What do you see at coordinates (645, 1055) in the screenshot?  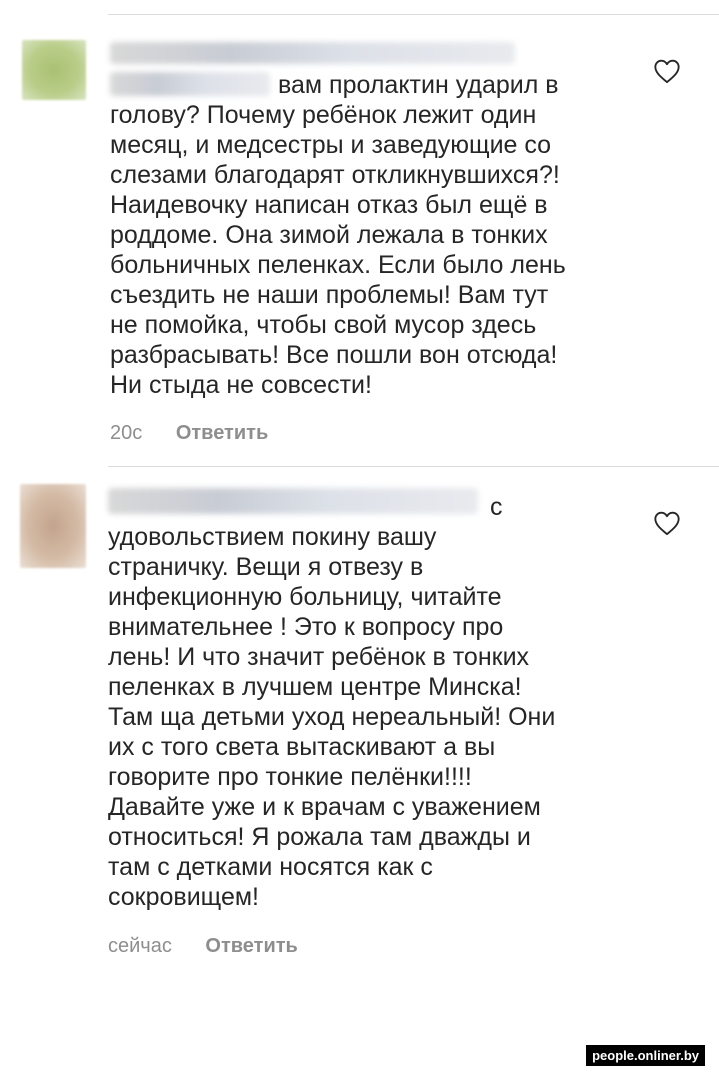 I see `watermark-label: people.onliner.by` at bounding box center [645, 1055].